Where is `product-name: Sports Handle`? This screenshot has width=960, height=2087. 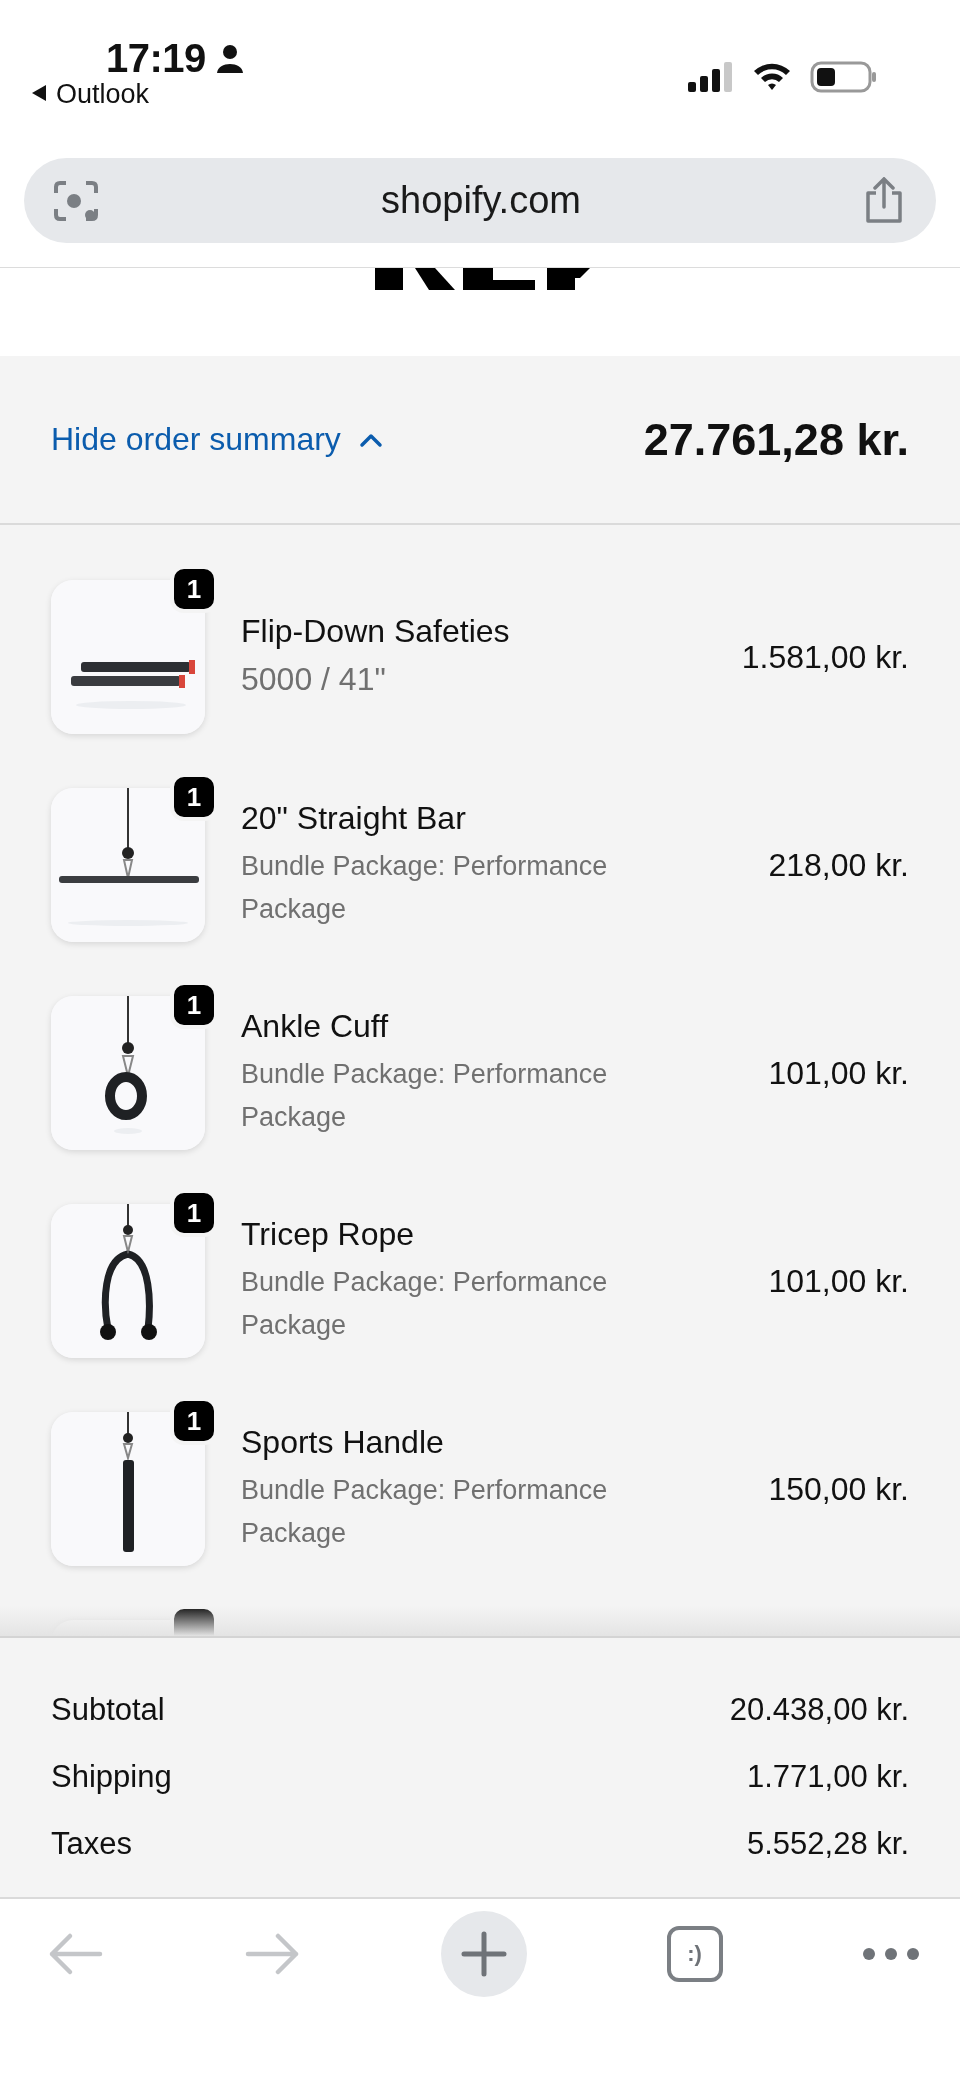 product-name: Sports Handle is located at coordinates (343, 1442).